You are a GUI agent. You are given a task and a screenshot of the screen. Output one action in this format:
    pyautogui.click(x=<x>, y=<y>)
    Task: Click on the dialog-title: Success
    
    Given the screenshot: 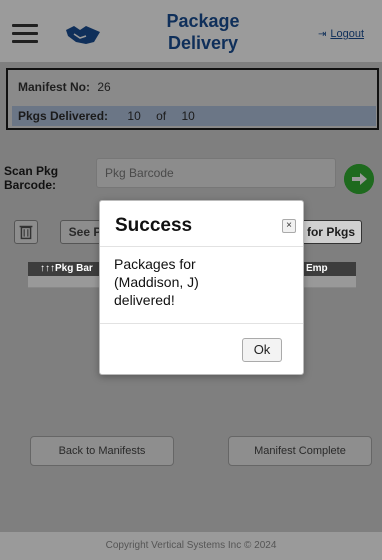 What is the action you would take?
    pyautogui.click(x=154, y=225)
    